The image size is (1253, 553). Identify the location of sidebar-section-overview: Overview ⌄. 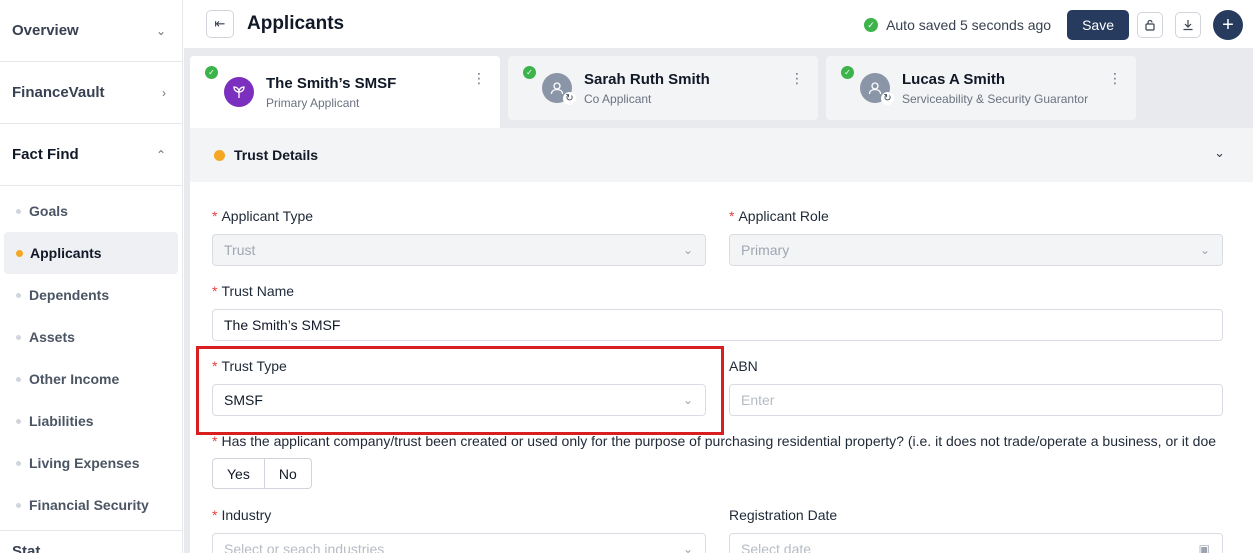
(91, 31).